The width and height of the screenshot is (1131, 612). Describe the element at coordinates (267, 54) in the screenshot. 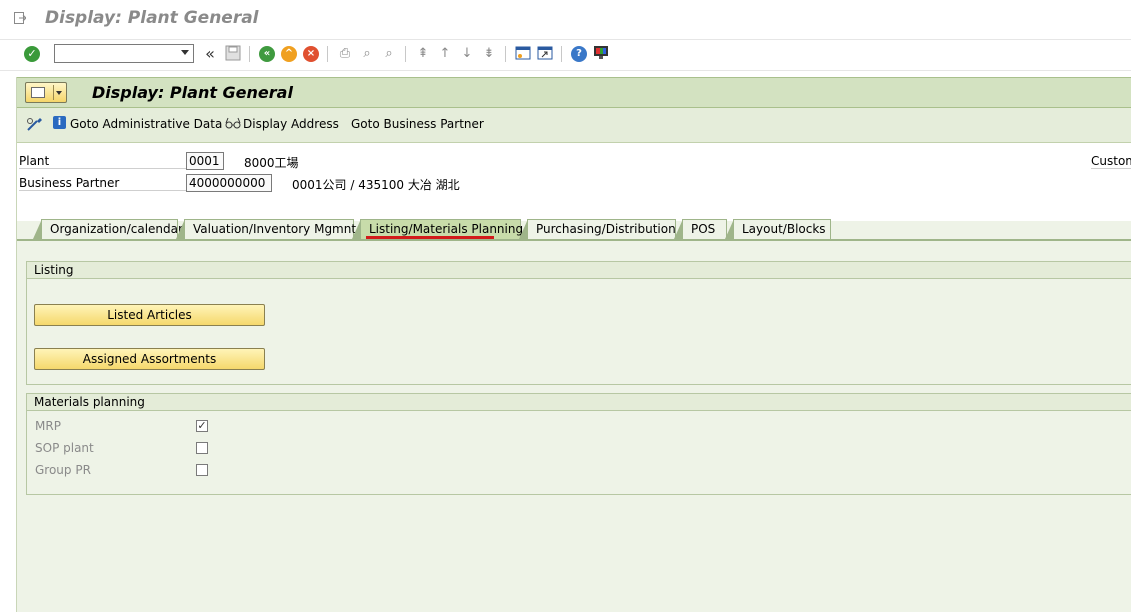

I see `back-icon: «` at that location.